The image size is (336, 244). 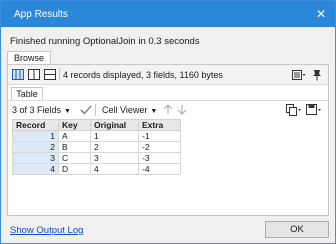 What do you see at coordinates (159, 125) in the screenshot?
I see `column-header-extra: Extra` at bounding box center [159, 125].